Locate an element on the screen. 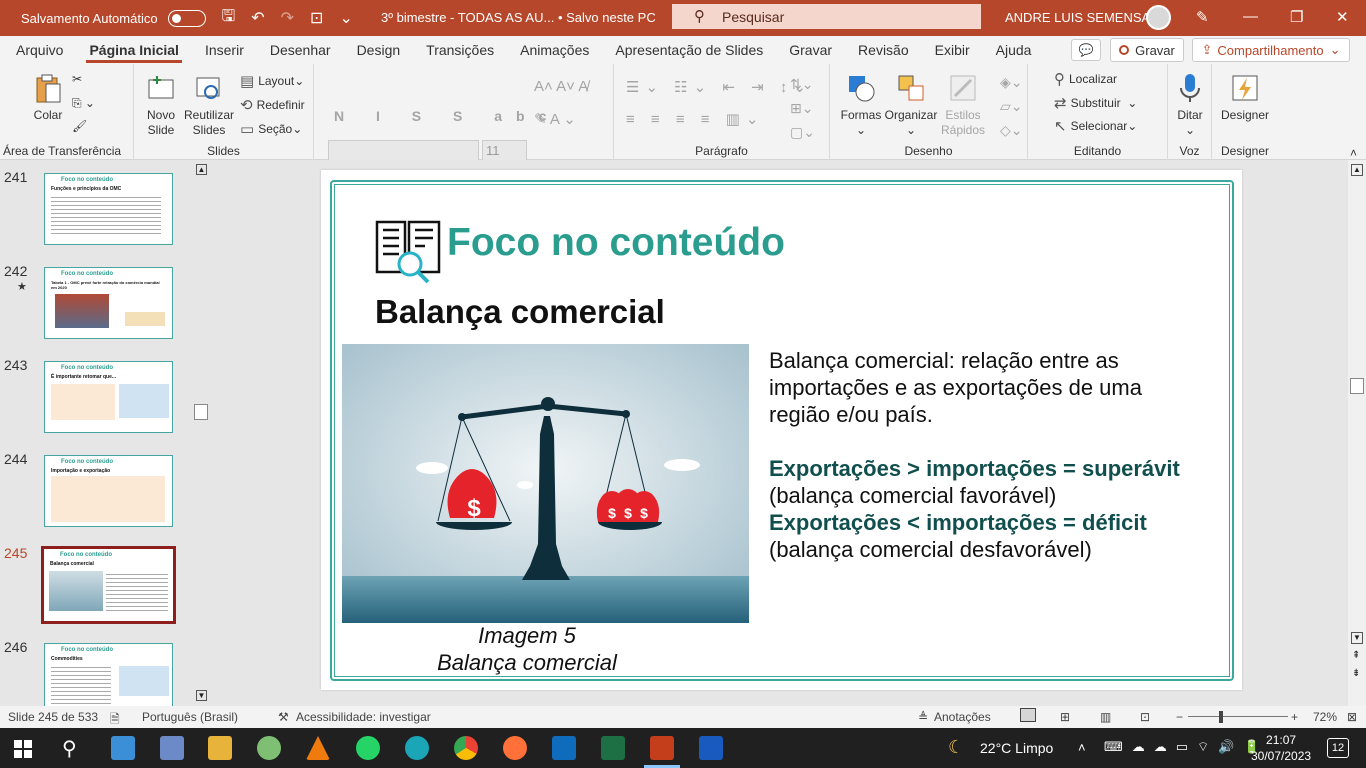  tab-design: Design is located at coordinates (379, 50).